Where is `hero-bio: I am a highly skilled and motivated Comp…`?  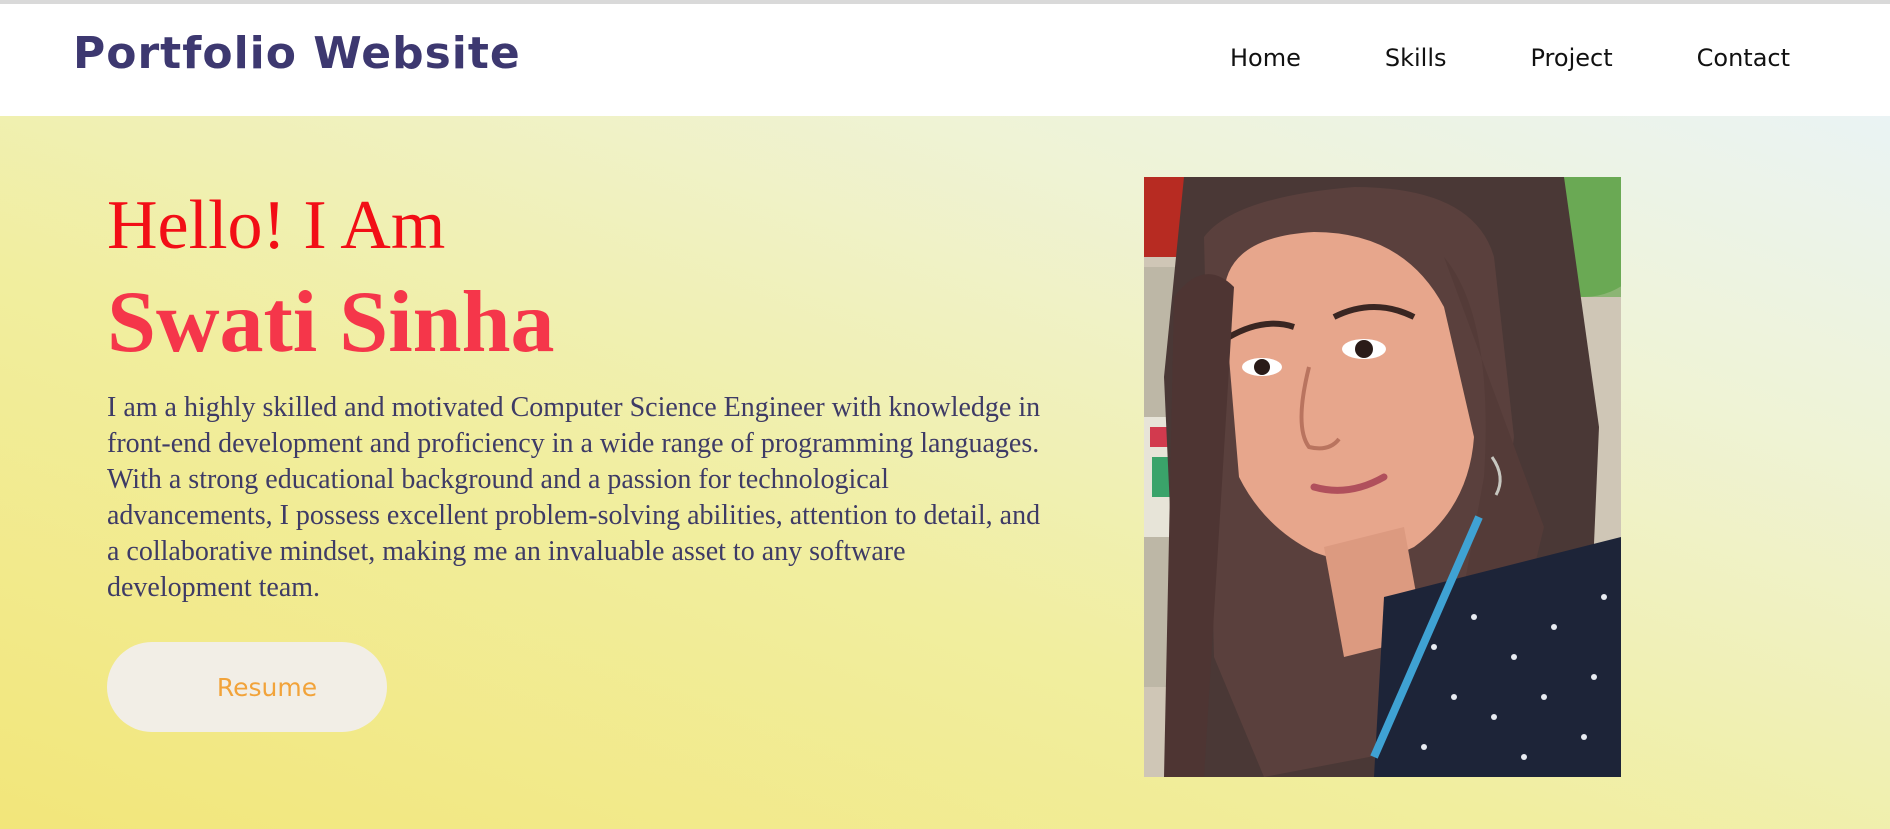
hero-bio: I am a highly skilled and motivated Comp… is located at coordinates (574, 497).